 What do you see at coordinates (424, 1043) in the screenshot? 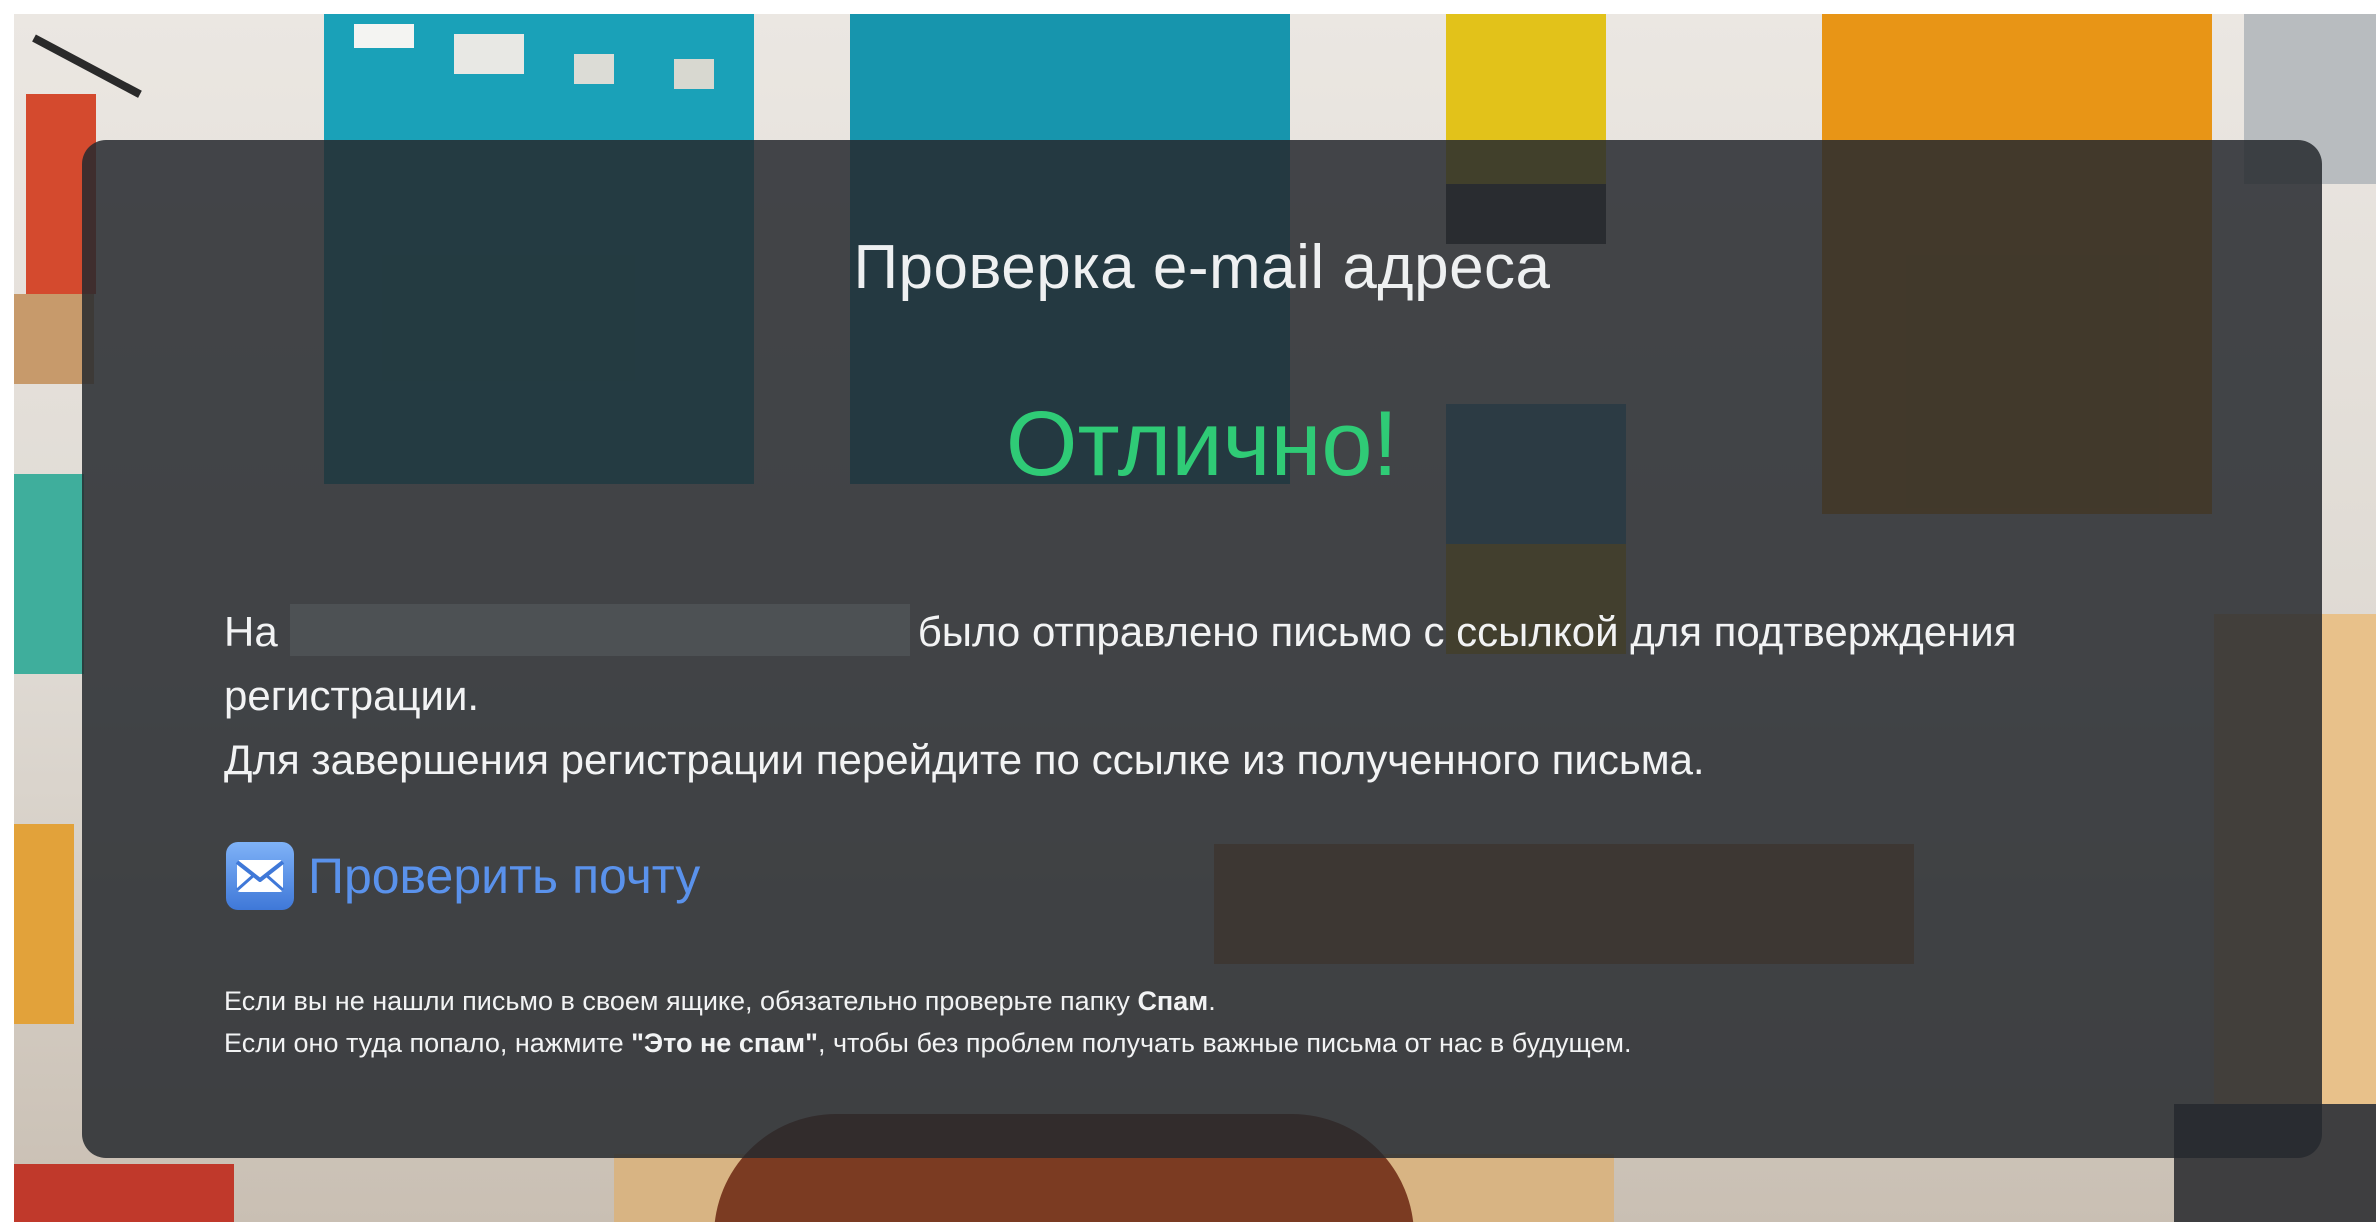
I see `note-line2-prefix: Если оно туда попало, нажмите` at bounding box center [424, 1043].